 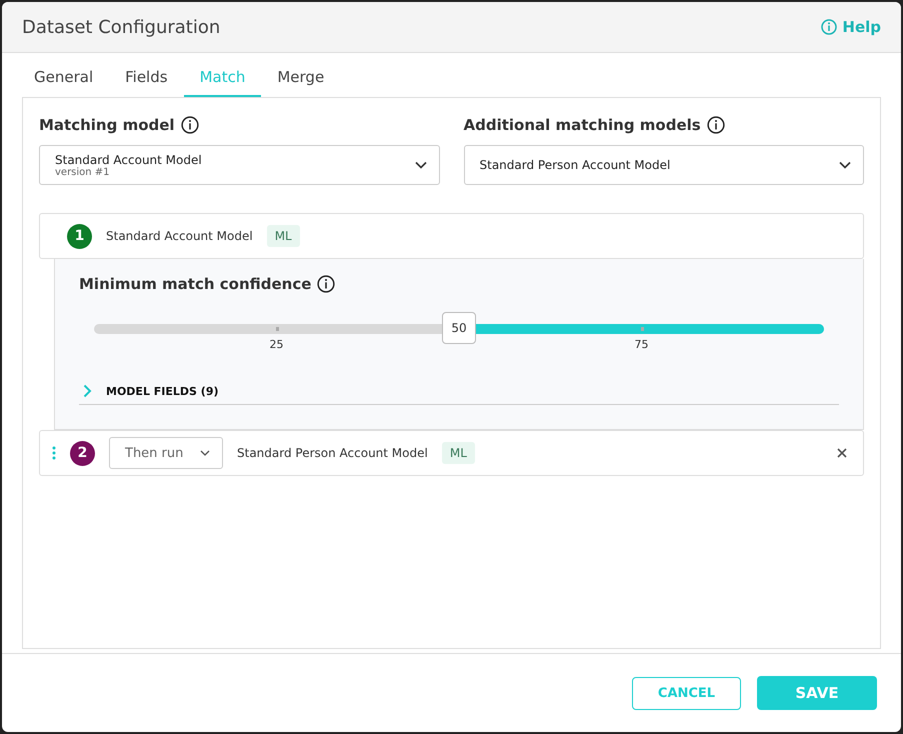 I want to click on version-text: version #1, so click(x=83, y=172).